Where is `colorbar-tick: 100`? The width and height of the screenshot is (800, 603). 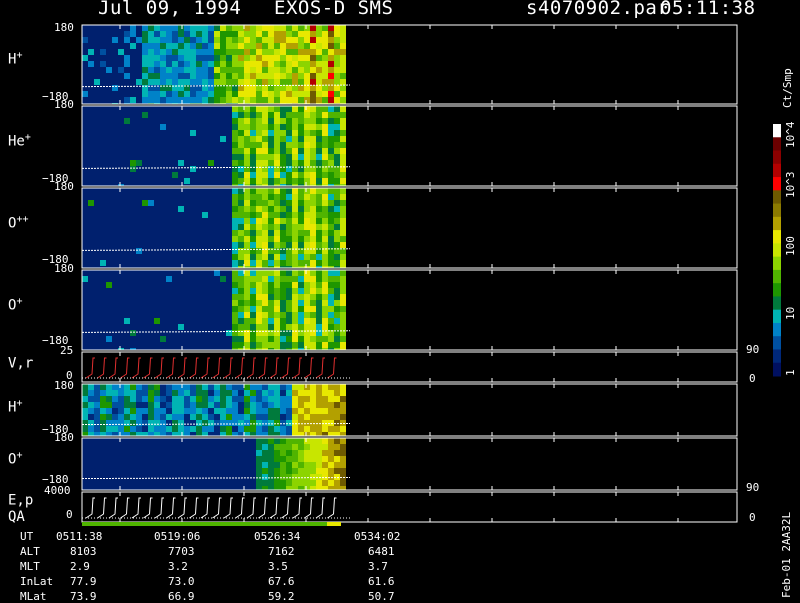
colorbar-tick: 100 is located at coordinates (790, 246).